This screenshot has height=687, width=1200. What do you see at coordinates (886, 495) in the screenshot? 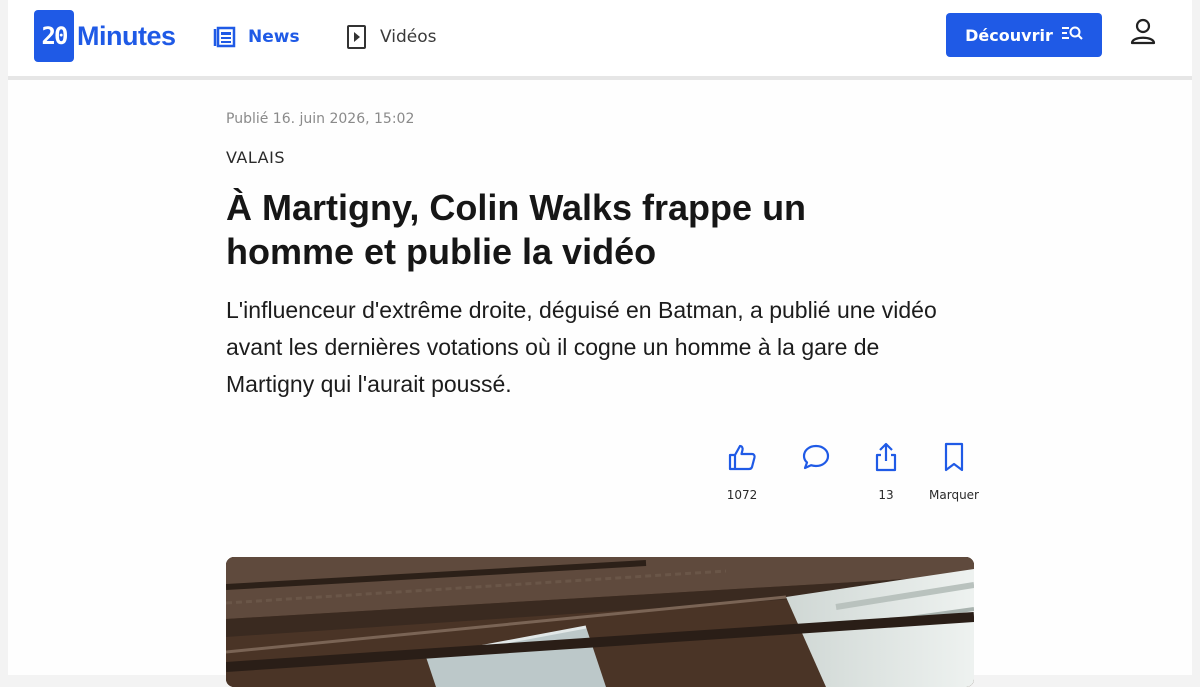
I see `share-count: 13` at bounding box center [886, 495].